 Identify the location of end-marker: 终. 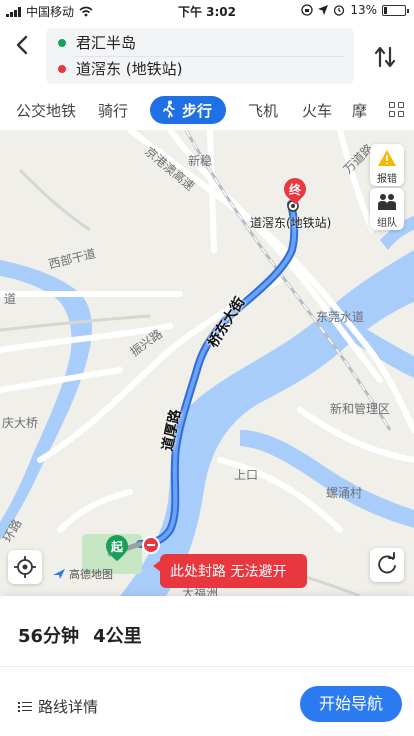
(295, 189).